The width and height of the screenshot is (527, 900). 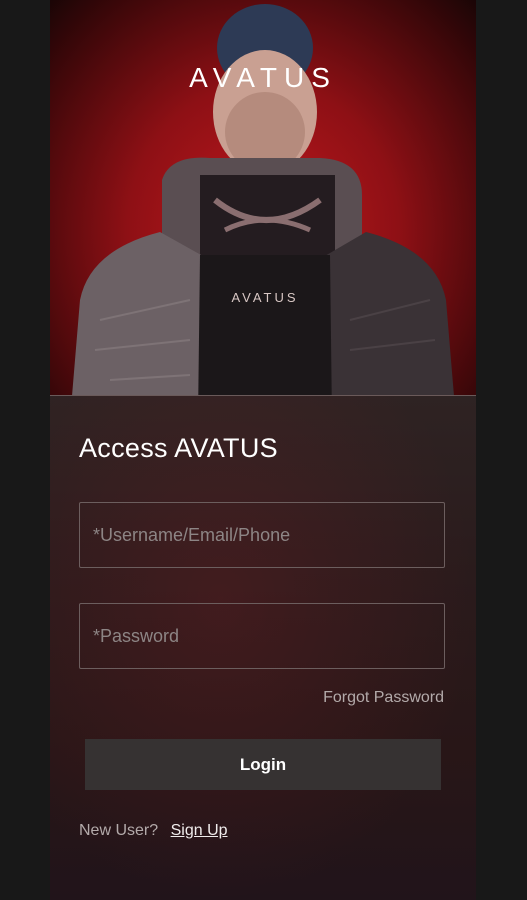 I want to click on username-field-wrapper, so click(x=262, y=535).